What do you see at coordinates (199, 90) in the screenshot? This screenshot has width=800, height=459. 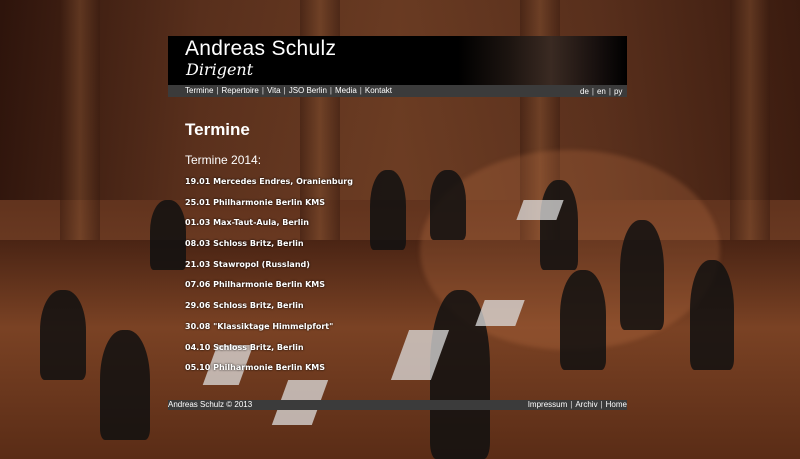 I see `nav-item-termine: Termine` at bounding box center [199, 90].